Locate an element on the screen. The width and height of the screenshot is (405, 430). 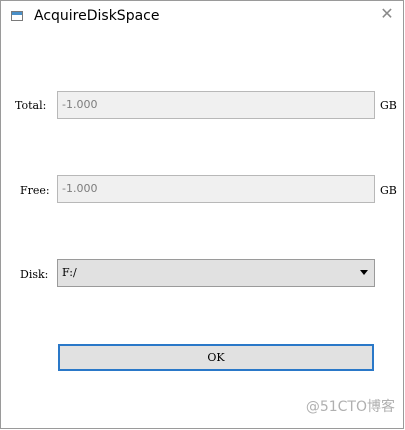
window-title: AcquireDiskSpace is located at coordinates (97, 16).